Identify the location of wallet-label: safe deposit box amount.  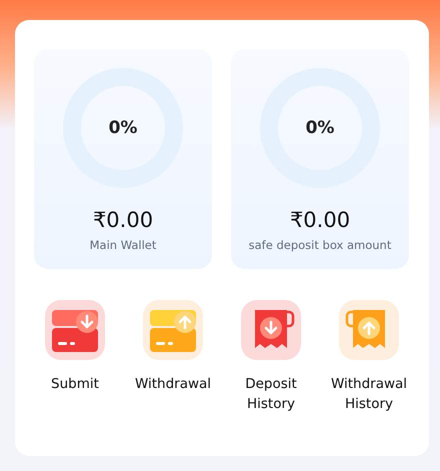
(320, 245).